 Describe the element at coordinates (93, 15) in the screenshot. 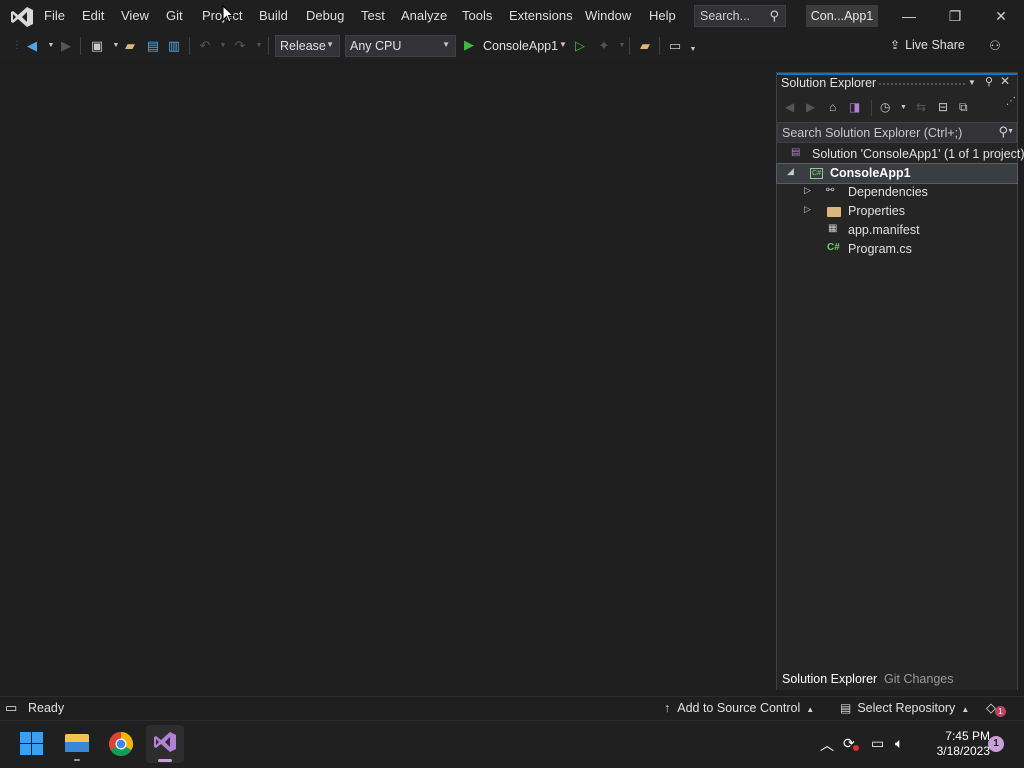

I see `menu-edit: Edit` at that location.